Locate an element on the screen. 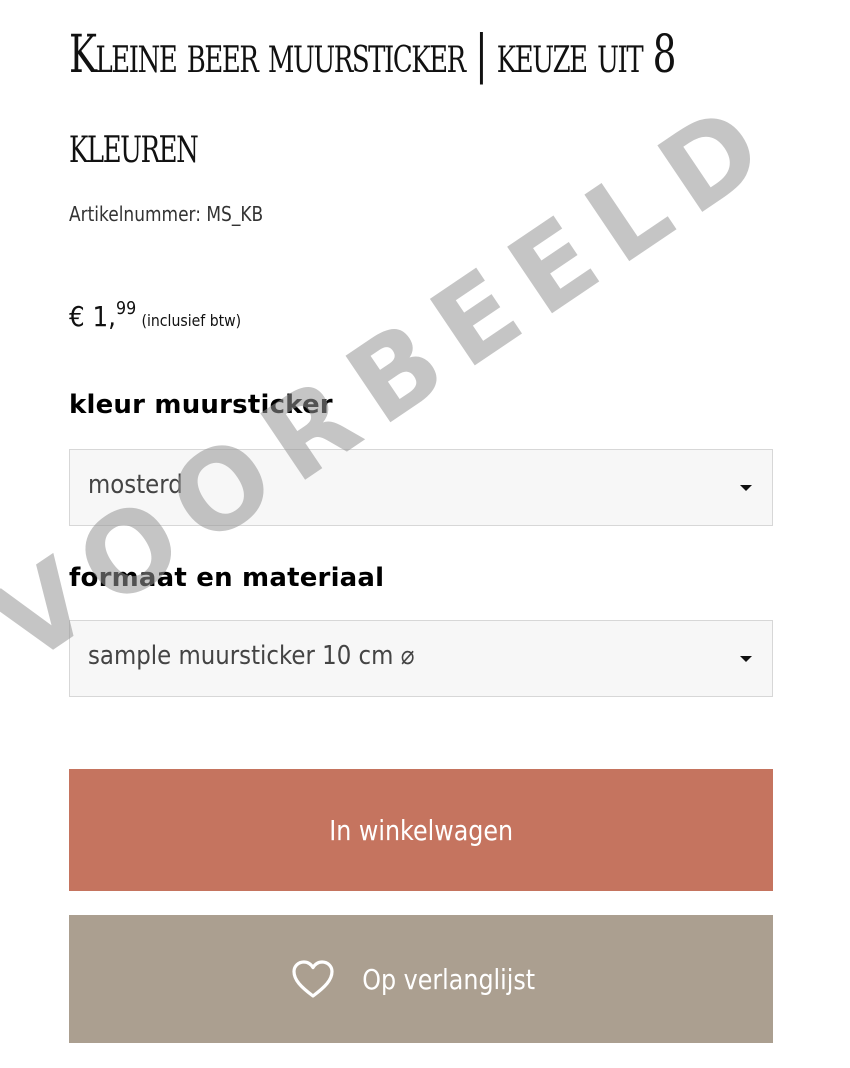 This screenshot has height=1068, width=850. product-sku: Artikelnummer: MS_KB is located at coordinates (166, 214).